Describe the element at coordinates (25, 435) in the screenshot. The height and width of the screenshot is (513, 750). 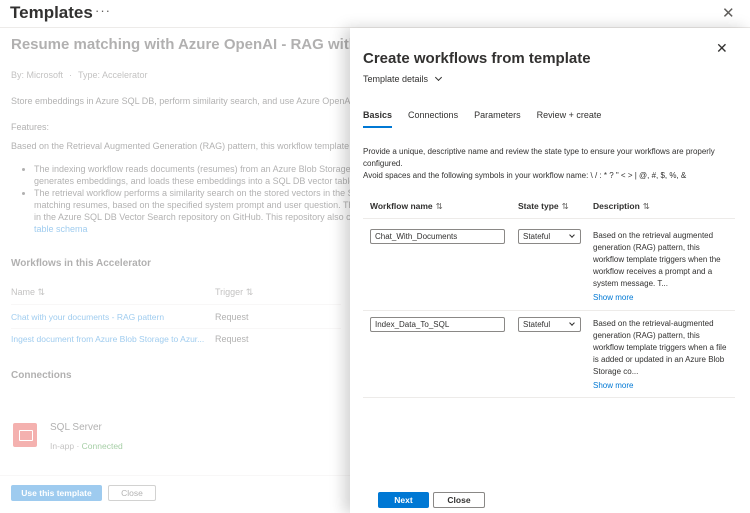
I see `sql-server-icon` at that location.